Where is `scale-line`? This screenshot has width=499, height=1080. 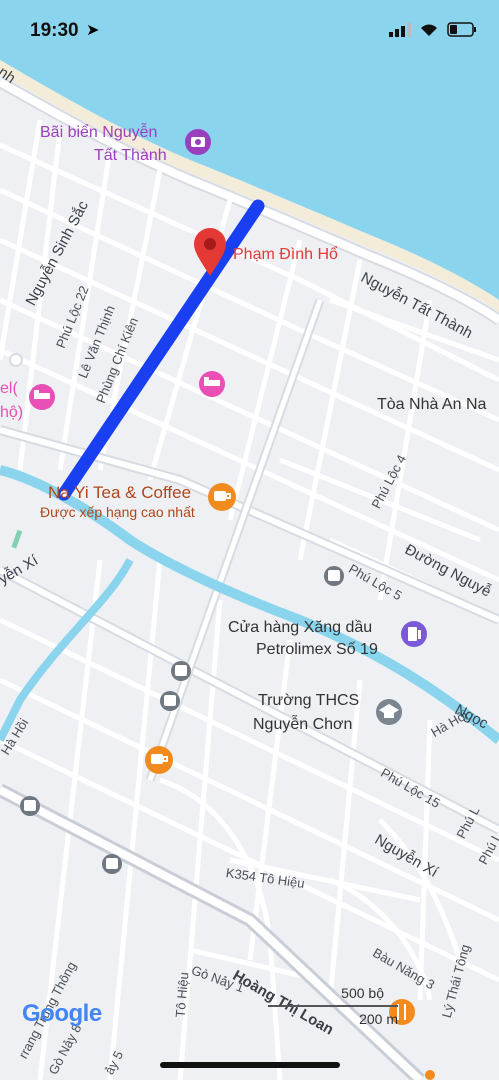 scale-line is located at coordinates (333, 1006).